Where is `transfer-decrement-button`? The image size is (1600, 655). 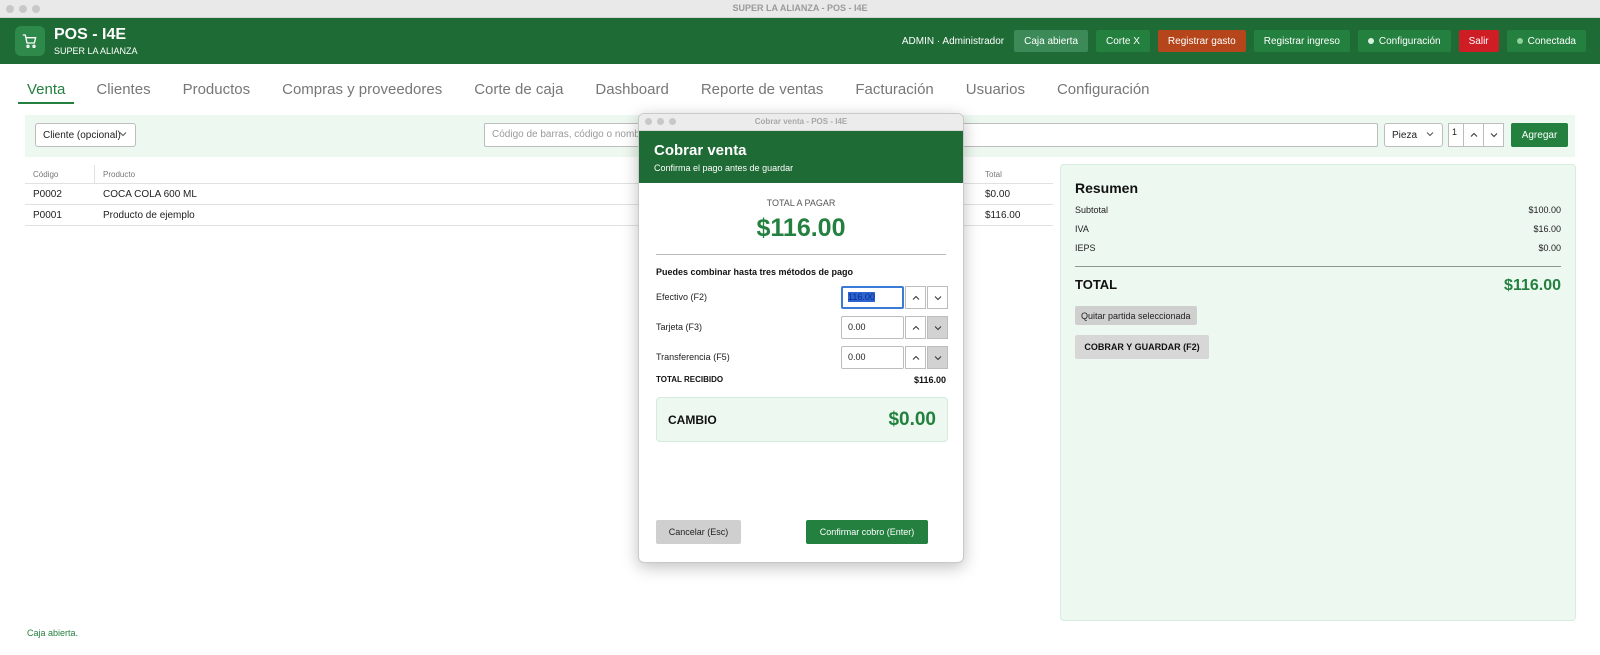 transfer-decrement-button is located at coordinates (937, 357).